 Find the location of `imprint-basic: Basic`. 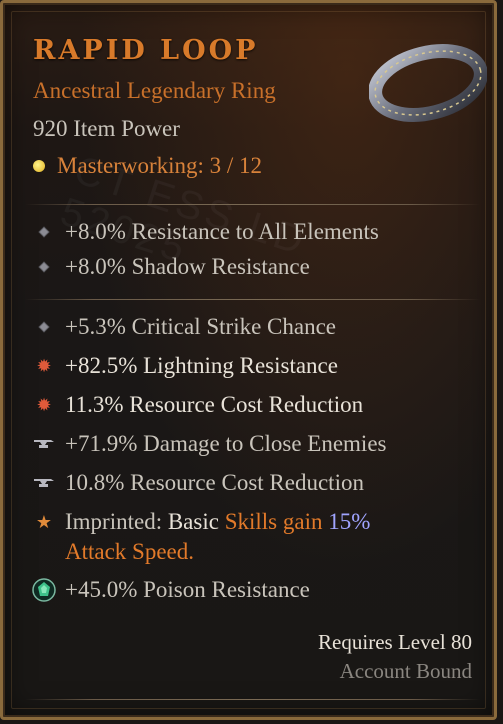

imprint-basic: Basic is located at coordinates (193, 521).